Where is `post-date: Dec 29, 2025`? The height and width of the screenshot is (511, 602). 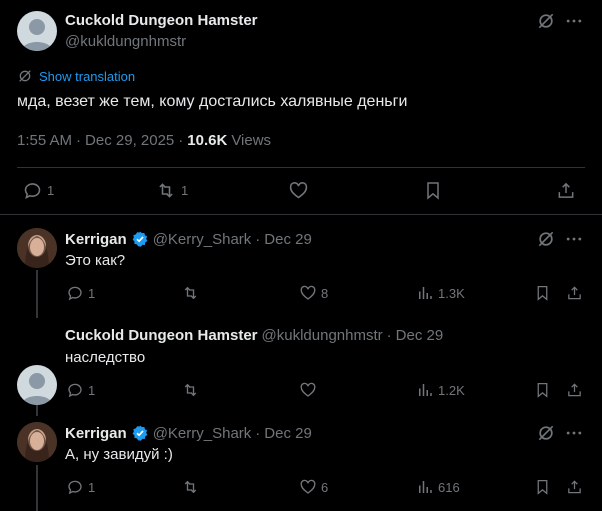 post-date: Dec 29, 2025 is located at coordinates (129, 140).